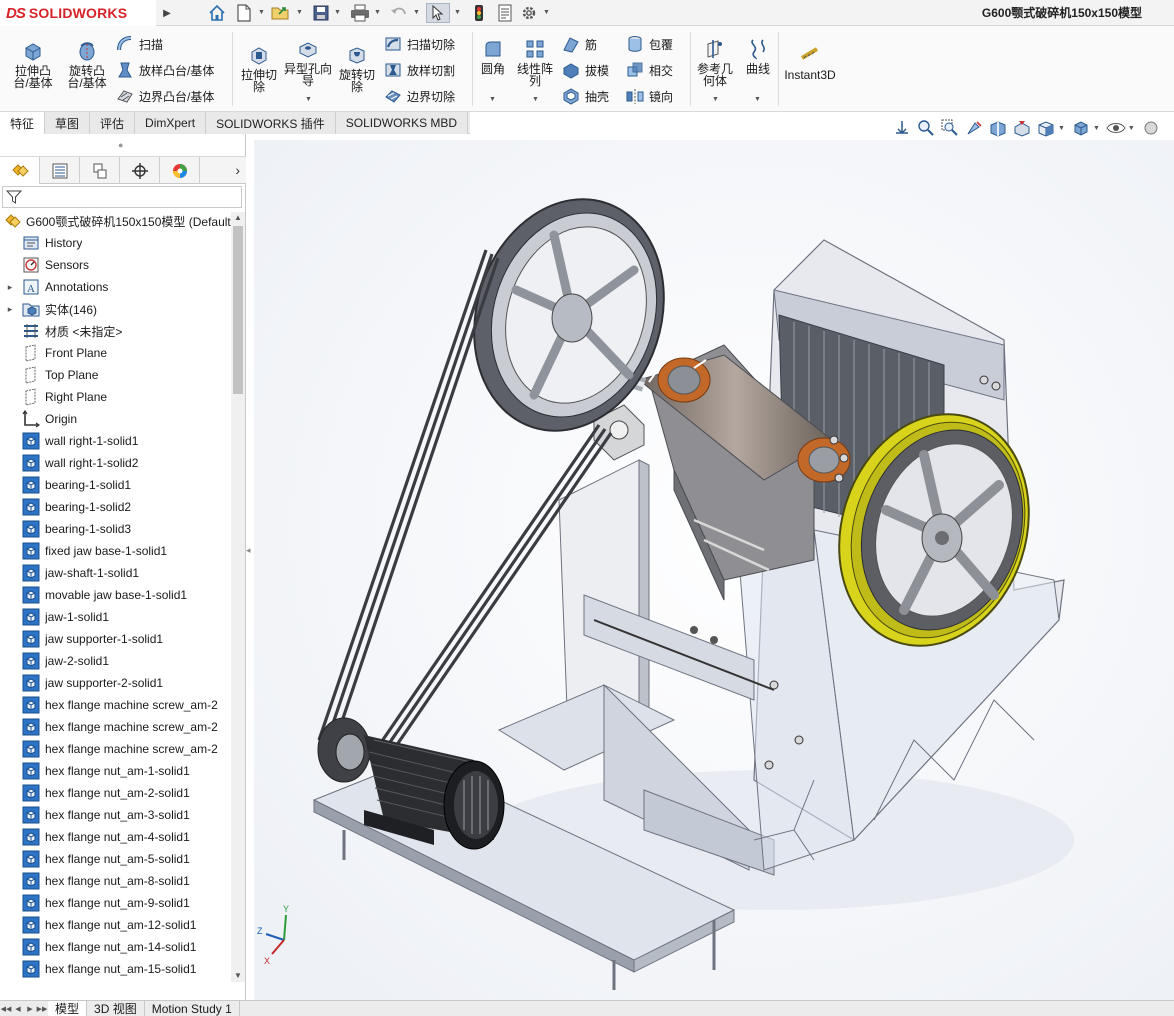 The height and width of the screenshot is (1016, 1174). What do you see at coordinates (1096, 128) in the screenshot?
I see `display-style-dropdown-icon: ▼` at bounding box center [1096, 128].